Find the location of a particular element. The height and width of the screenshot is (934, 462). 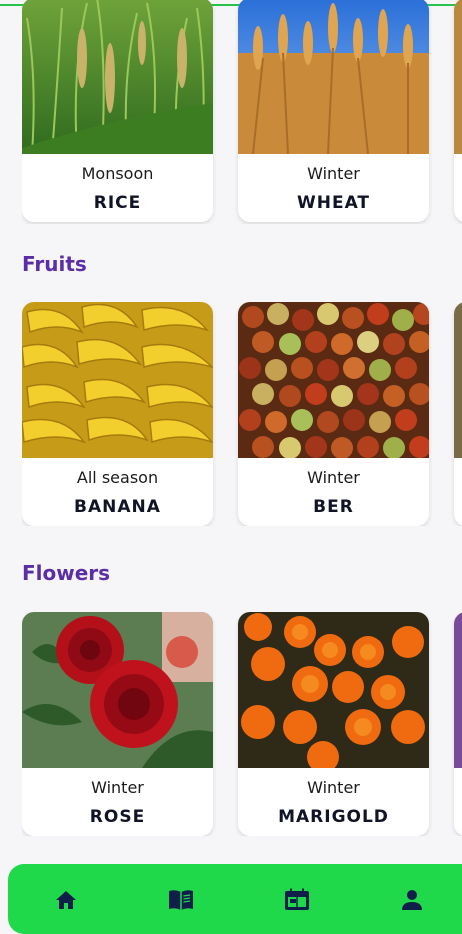

nav-library-button is located at coordinates (181, 900).